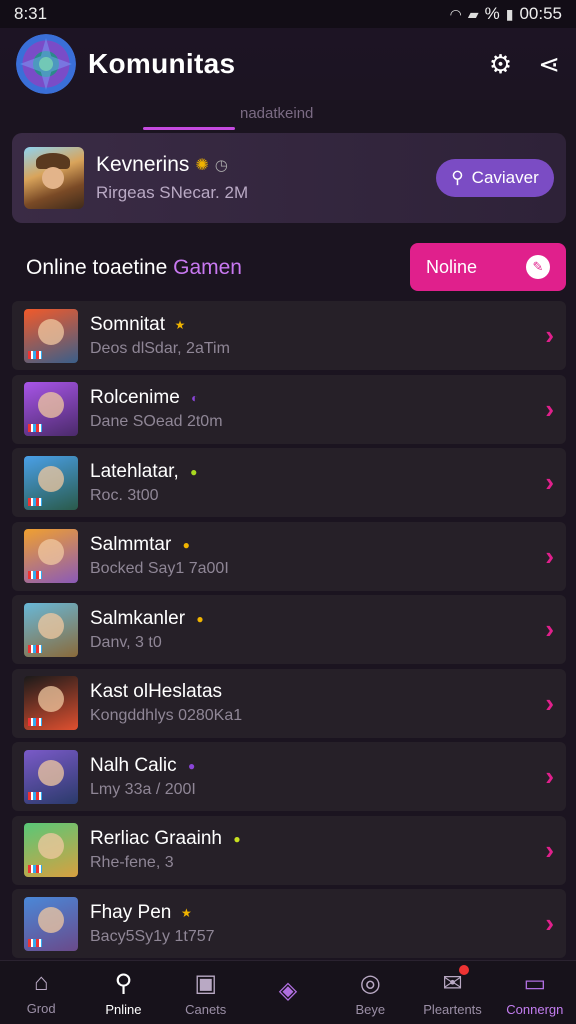 The width and height of the screenshot is (576, 1024). I want to click on list-item-subtitle: Lmy 33a / 200I, so click(143, 789).